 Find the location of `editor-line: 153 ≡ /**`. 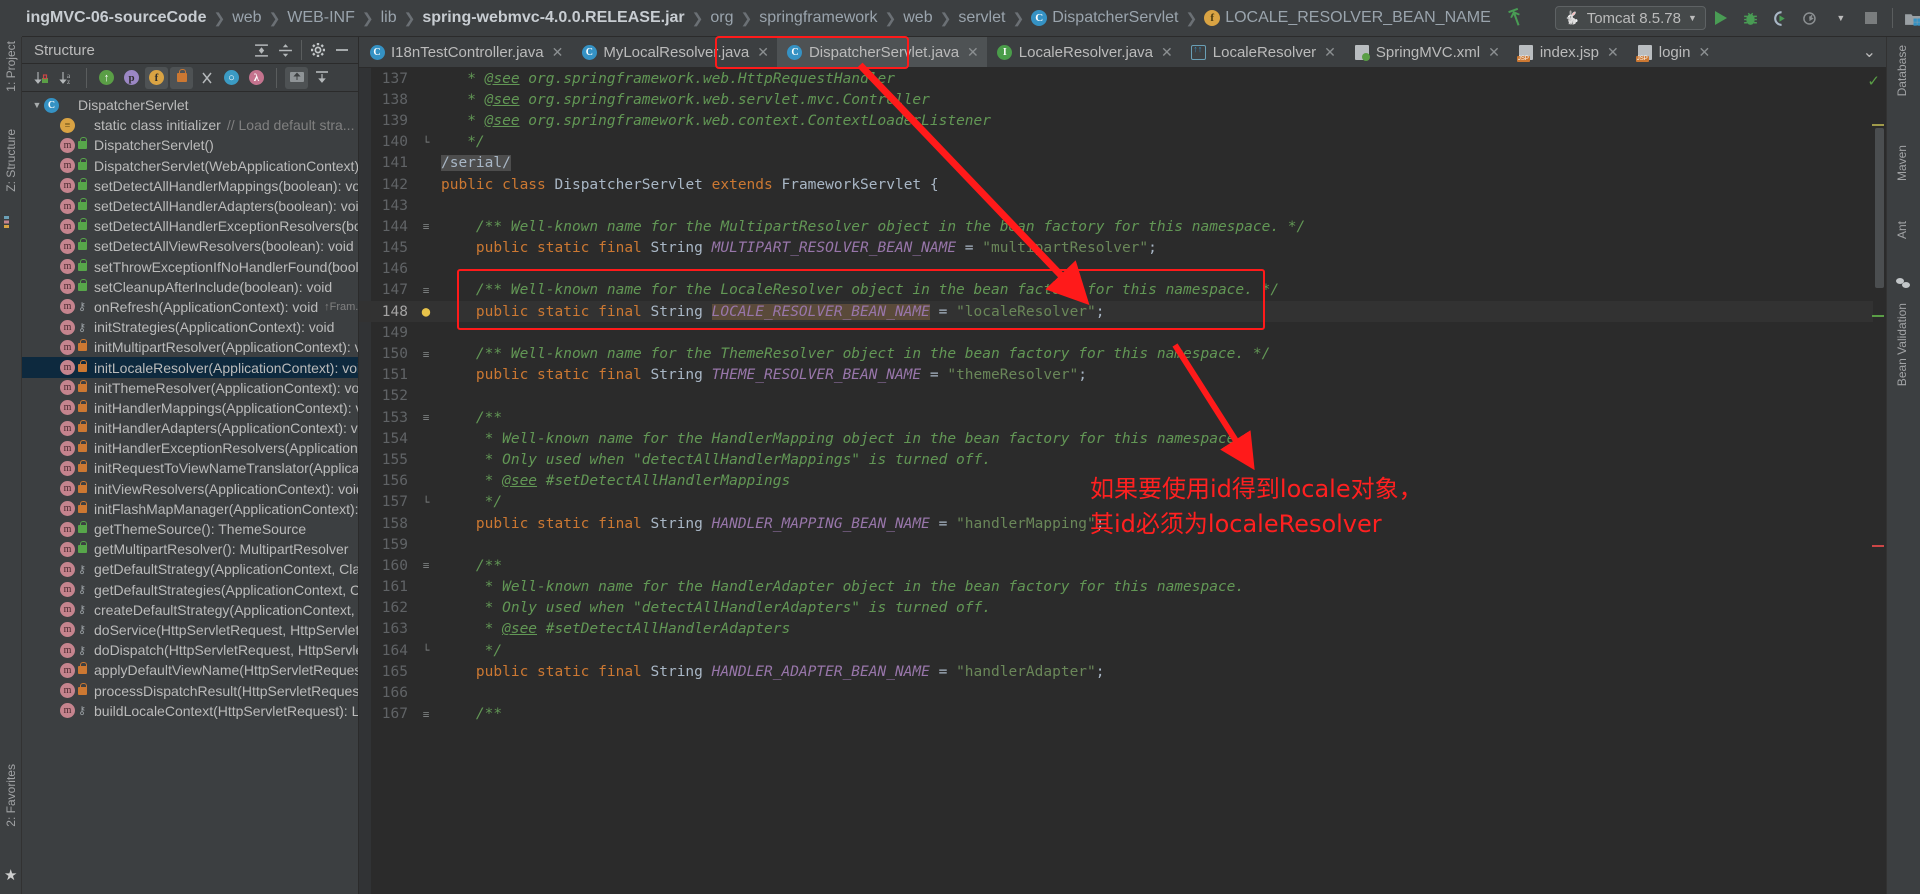

editor-line: 153 ≡ /** is located at coordinates (1122, 417).